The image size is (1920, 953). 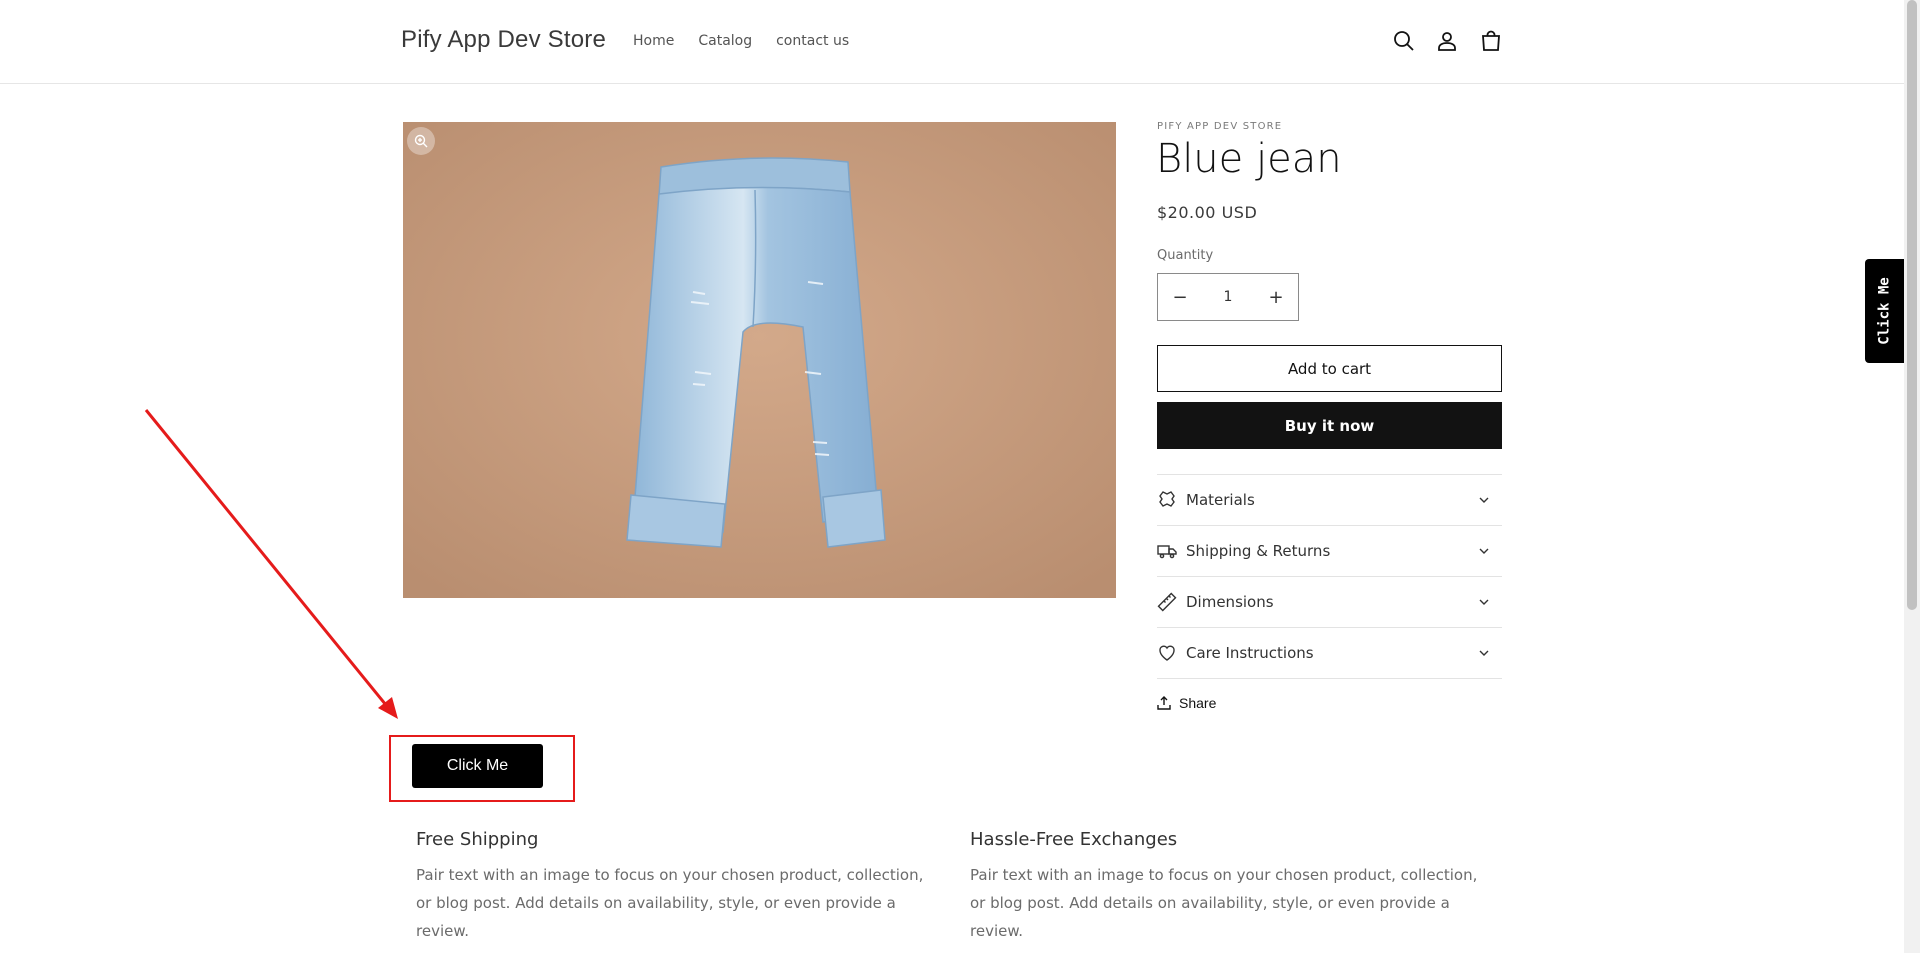 I want to click on side-tab-label: Click Me, so click(x=1884, y=311).